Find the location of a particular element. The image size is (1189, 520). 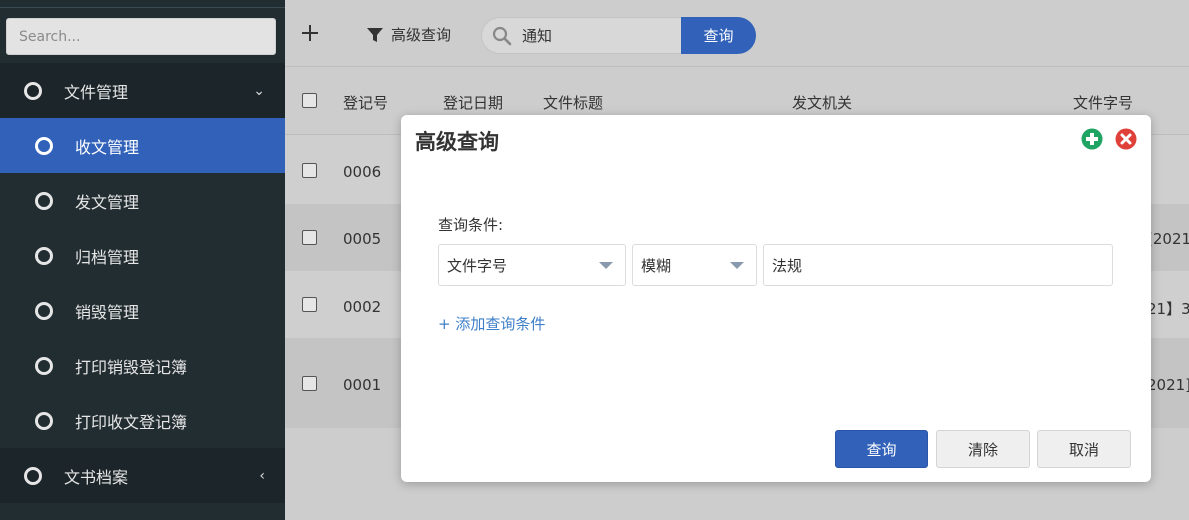

sidebar-item-label: 文件管理 is located at coordinates (96, 92).